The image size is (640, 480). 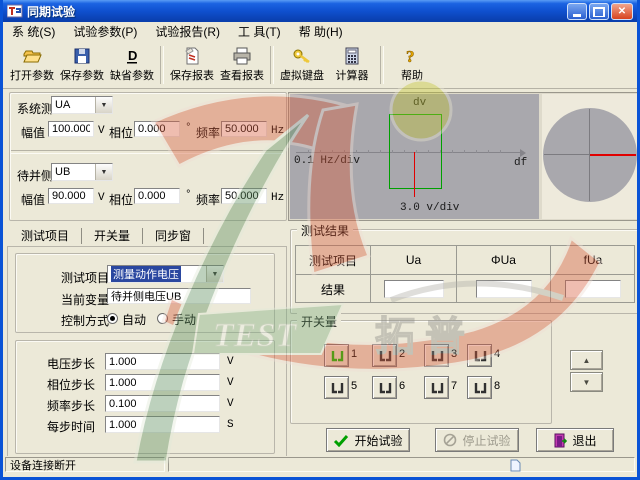 What do you see at coordinates (82, 105) in the screenshot?
I see `system-channel-combo: UA ▼` at bounding box center [82, 105].